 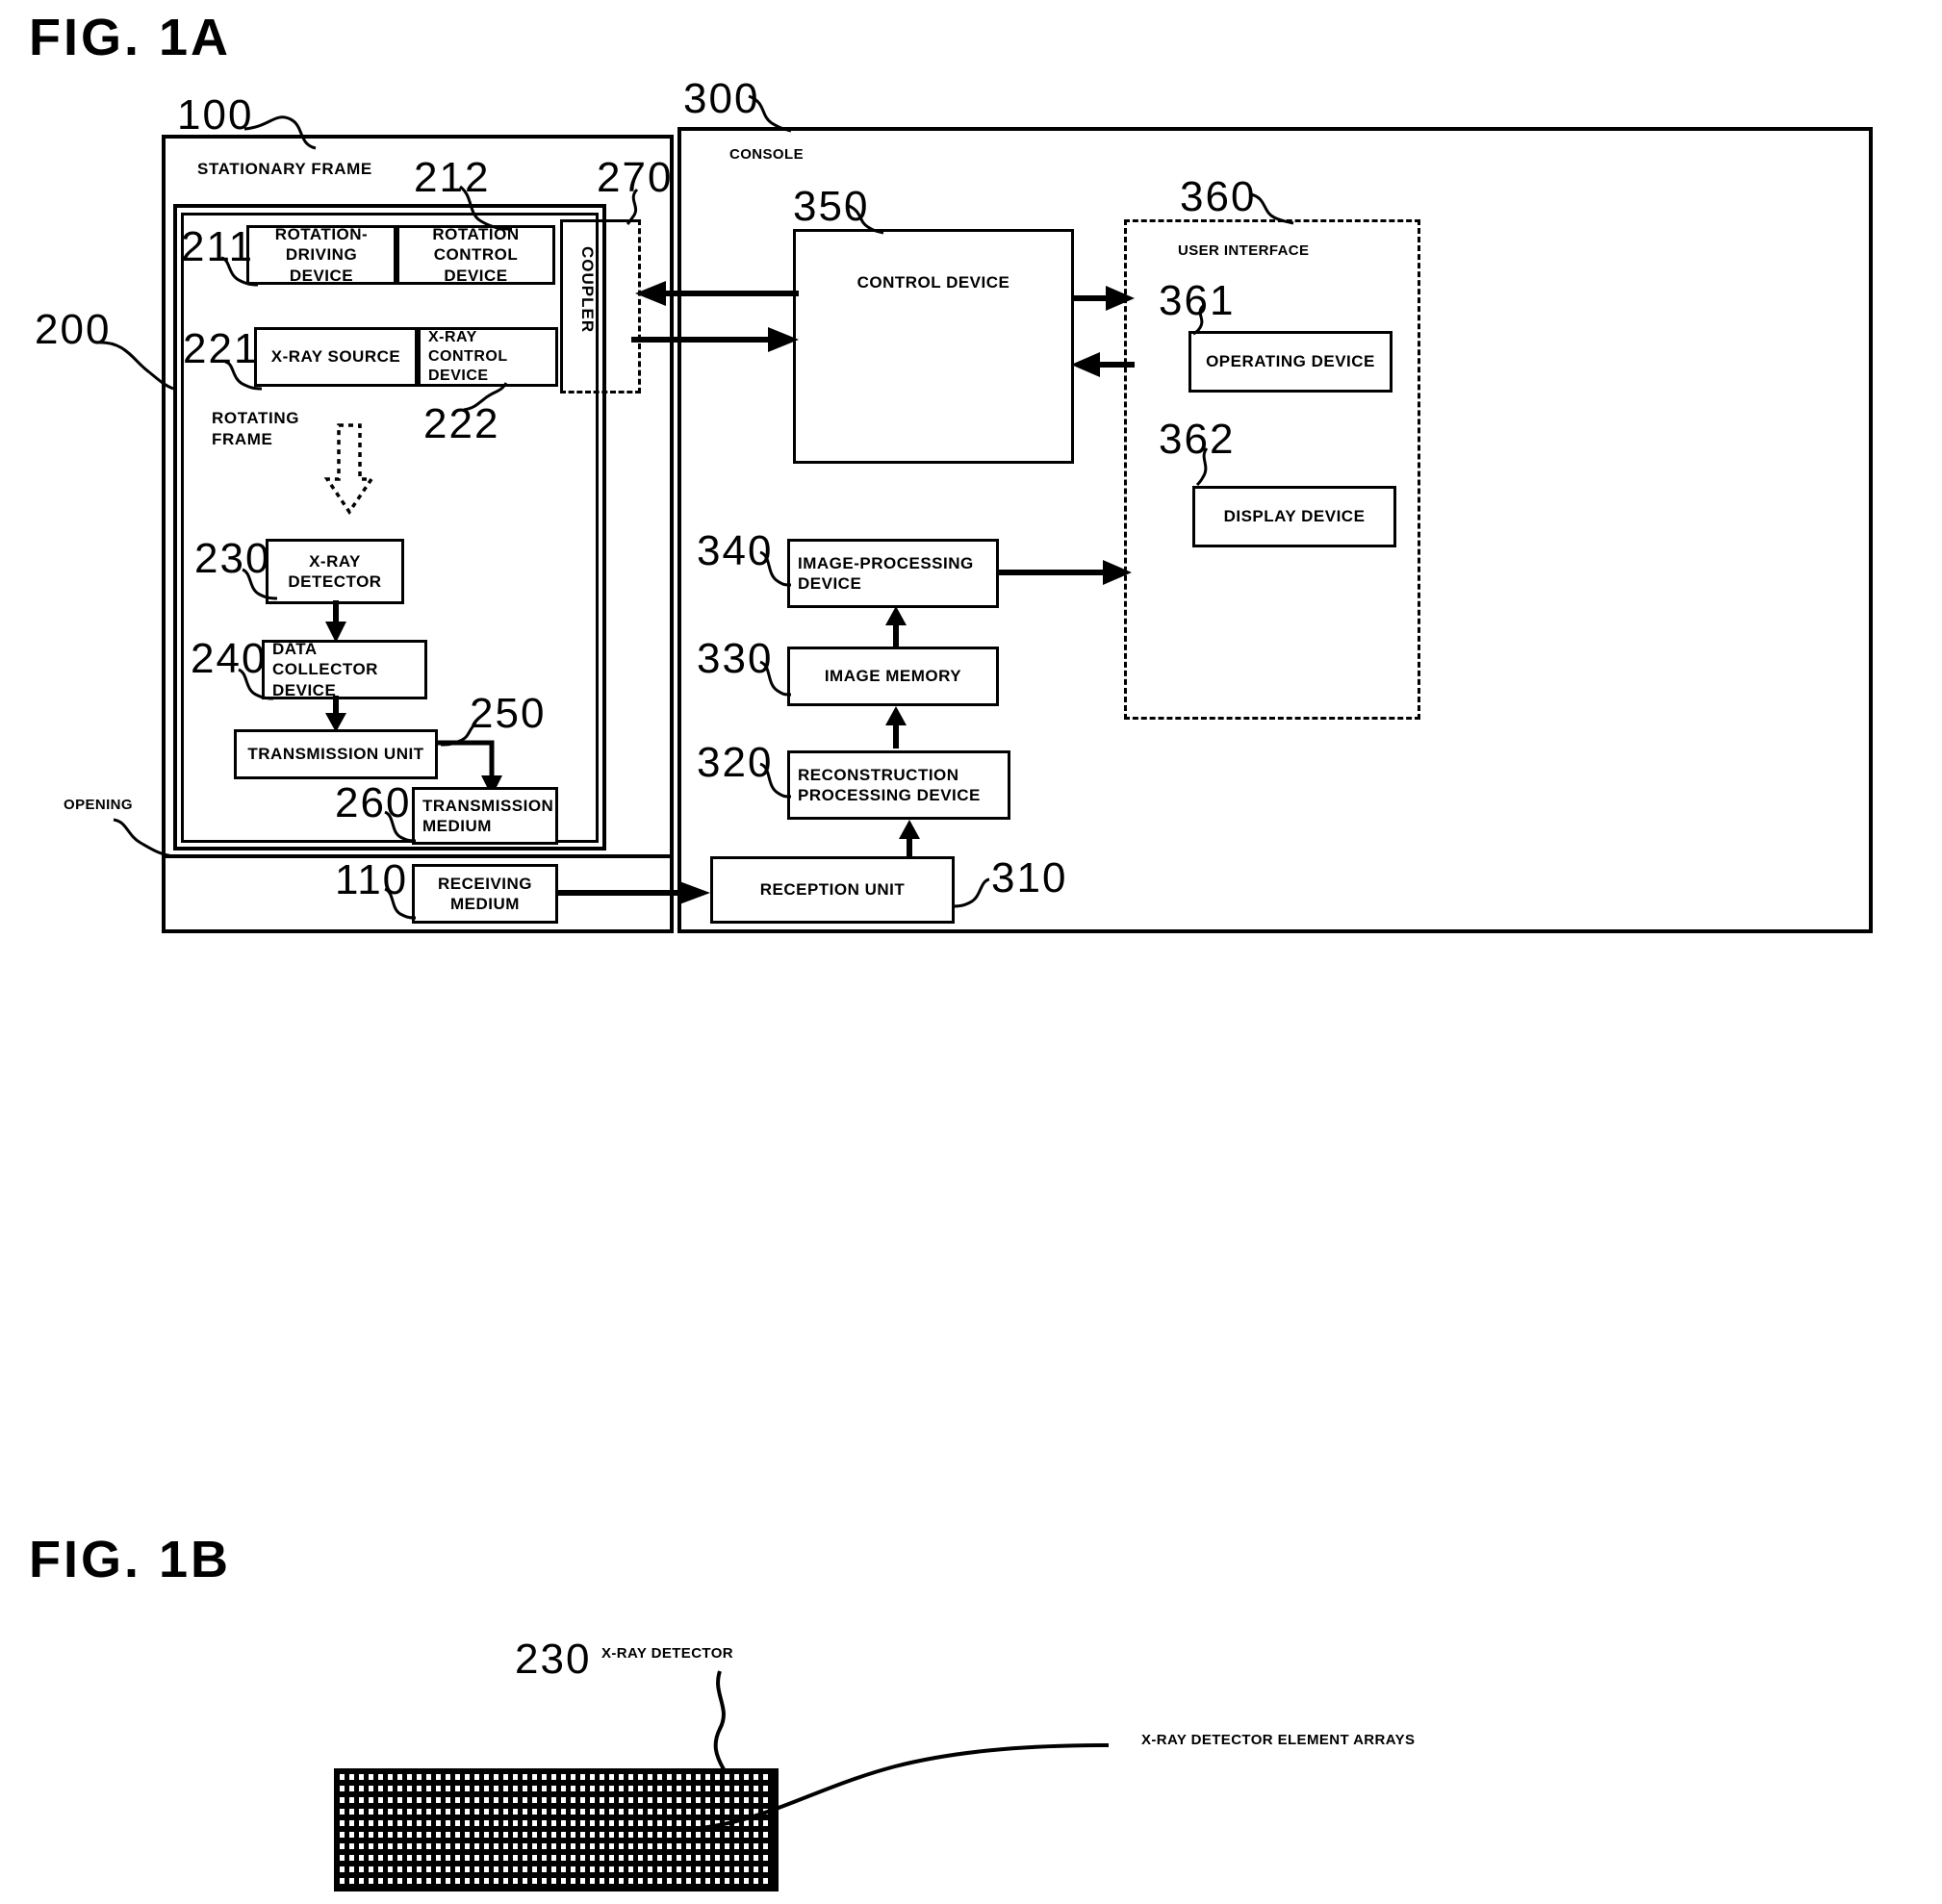 I want to click on ref-360: 360, so click(x=1218, y=196).